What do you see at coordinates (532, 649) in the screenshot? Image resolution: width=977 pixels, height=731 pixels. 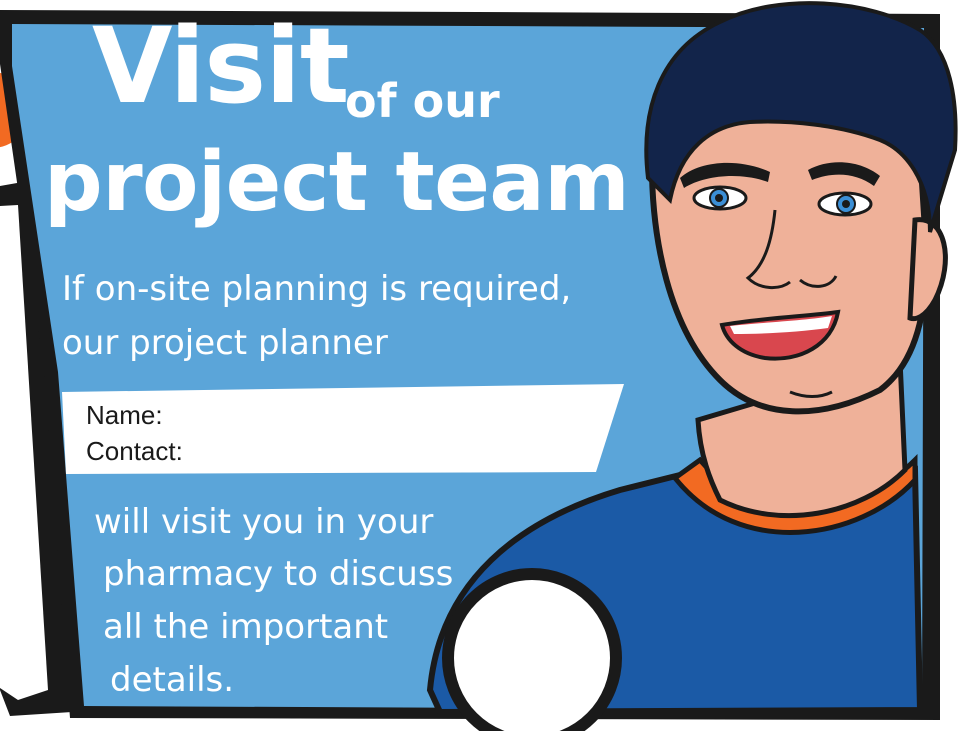 I see `blank-circle-badge-icon` at bounding box center [532, 649].